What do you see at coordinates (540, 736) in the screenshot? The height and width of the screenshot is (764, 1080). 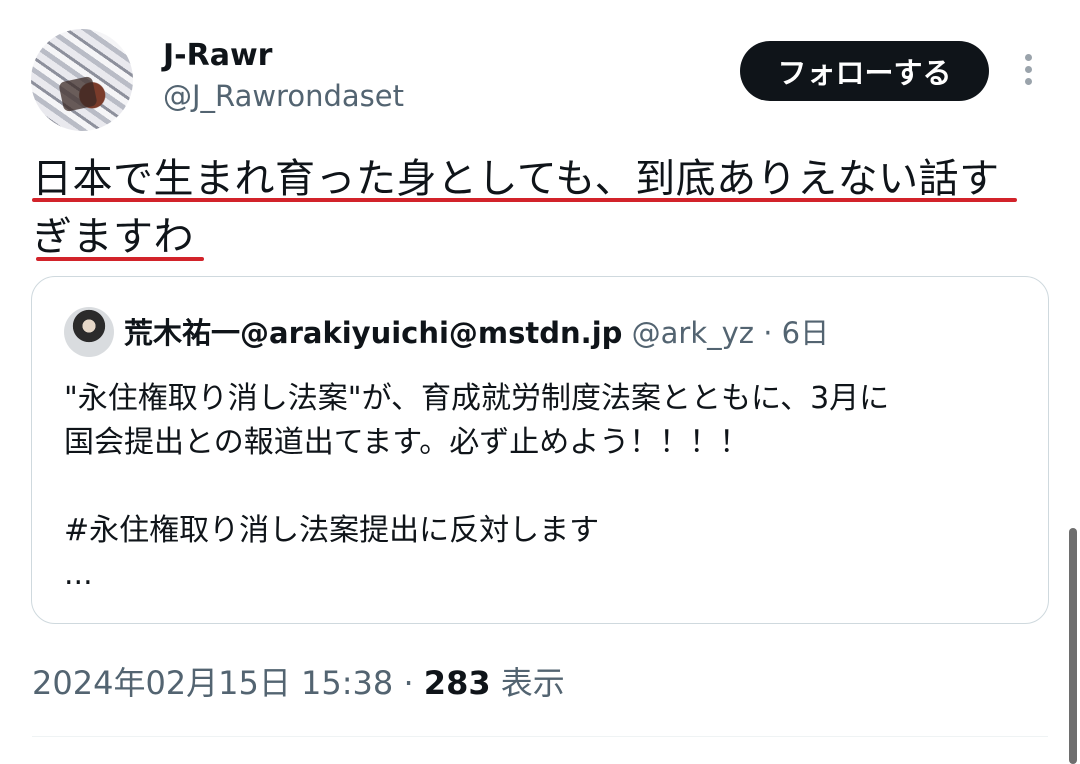 I see `divider` at bounding box center [540, 736].